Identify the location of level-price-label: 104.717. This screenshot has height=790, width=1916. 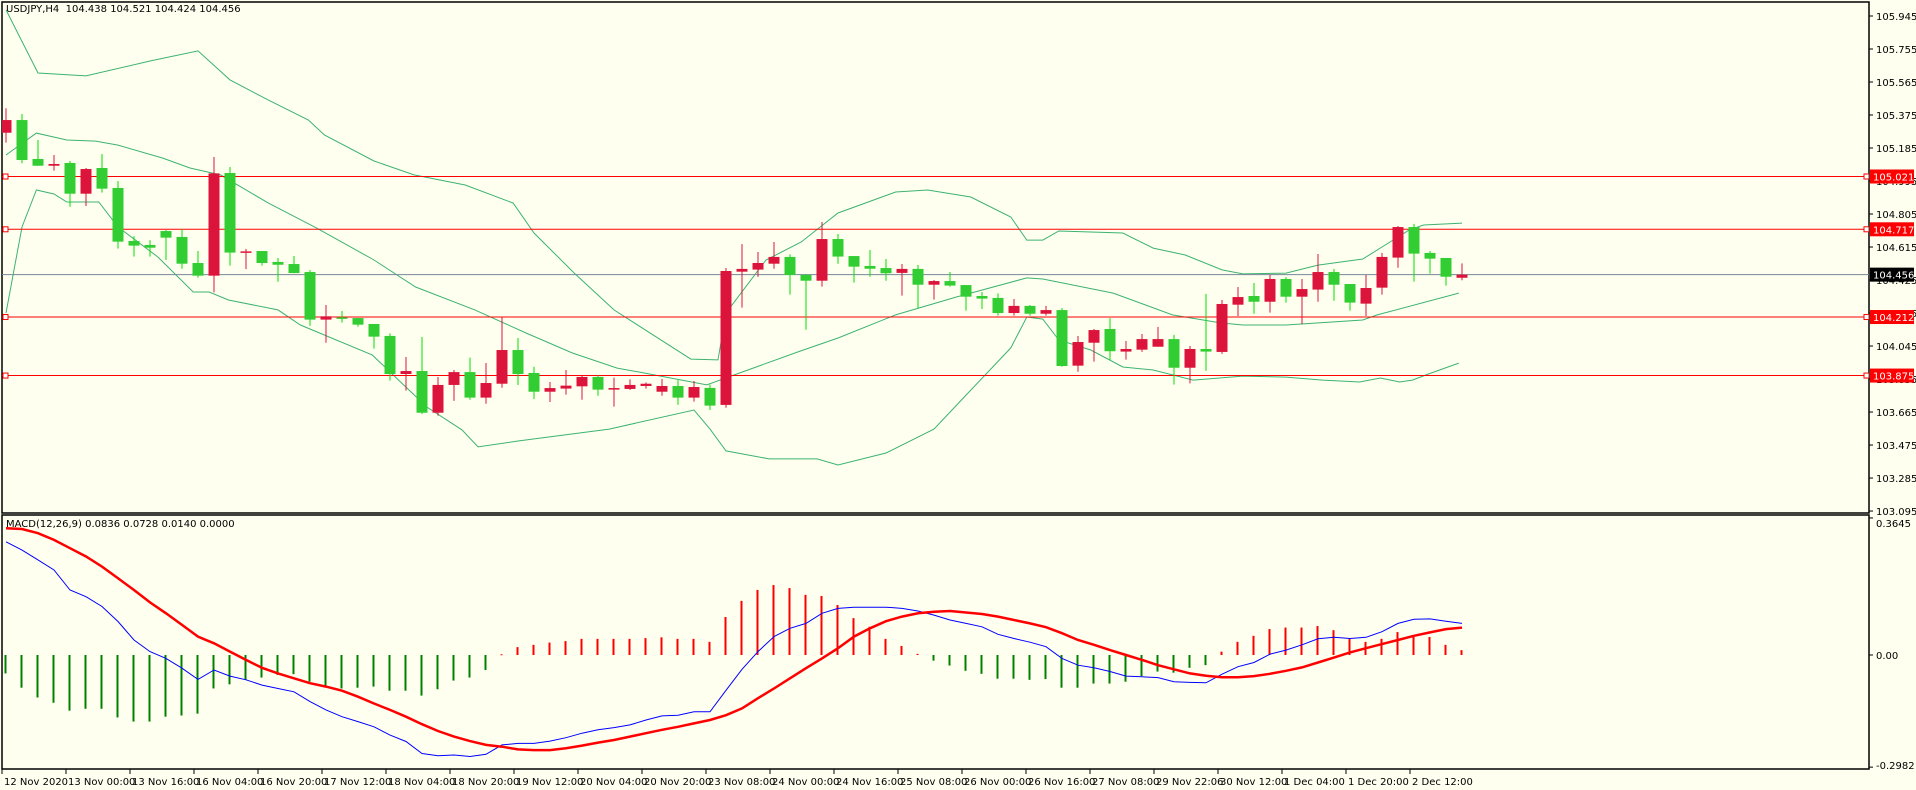
(1893, 230).